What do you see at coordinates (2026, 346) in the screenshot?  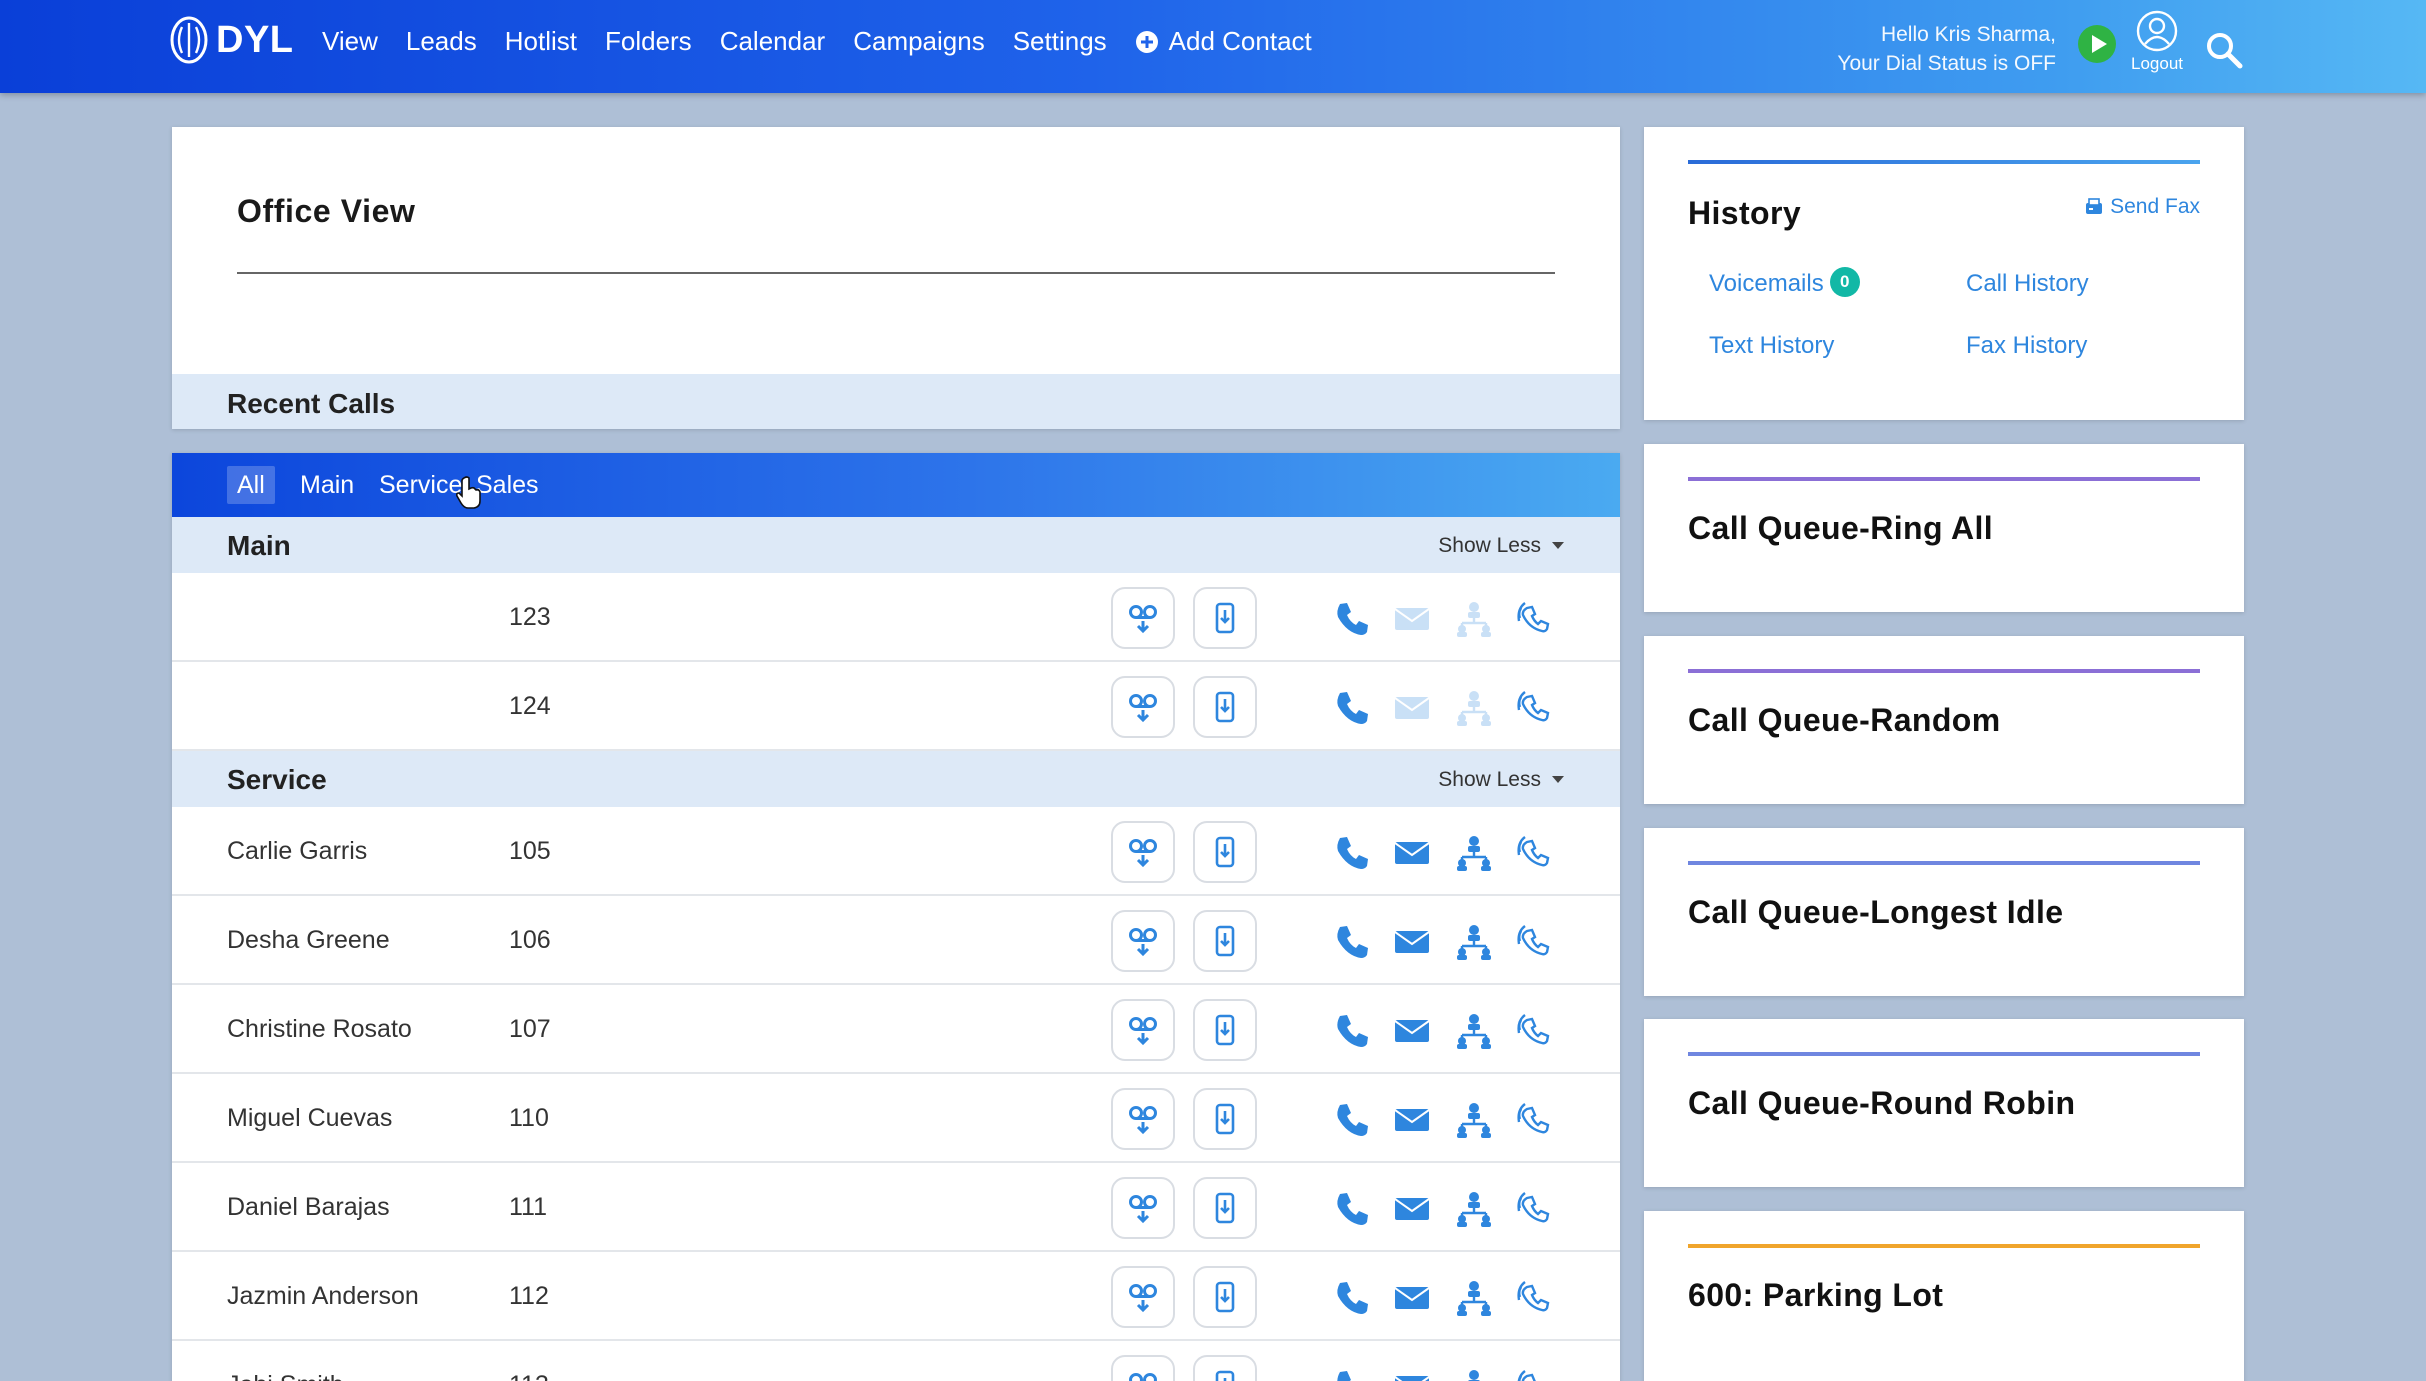 I see `fax-history-link: Fax History` at bounding box center [2026, 346].